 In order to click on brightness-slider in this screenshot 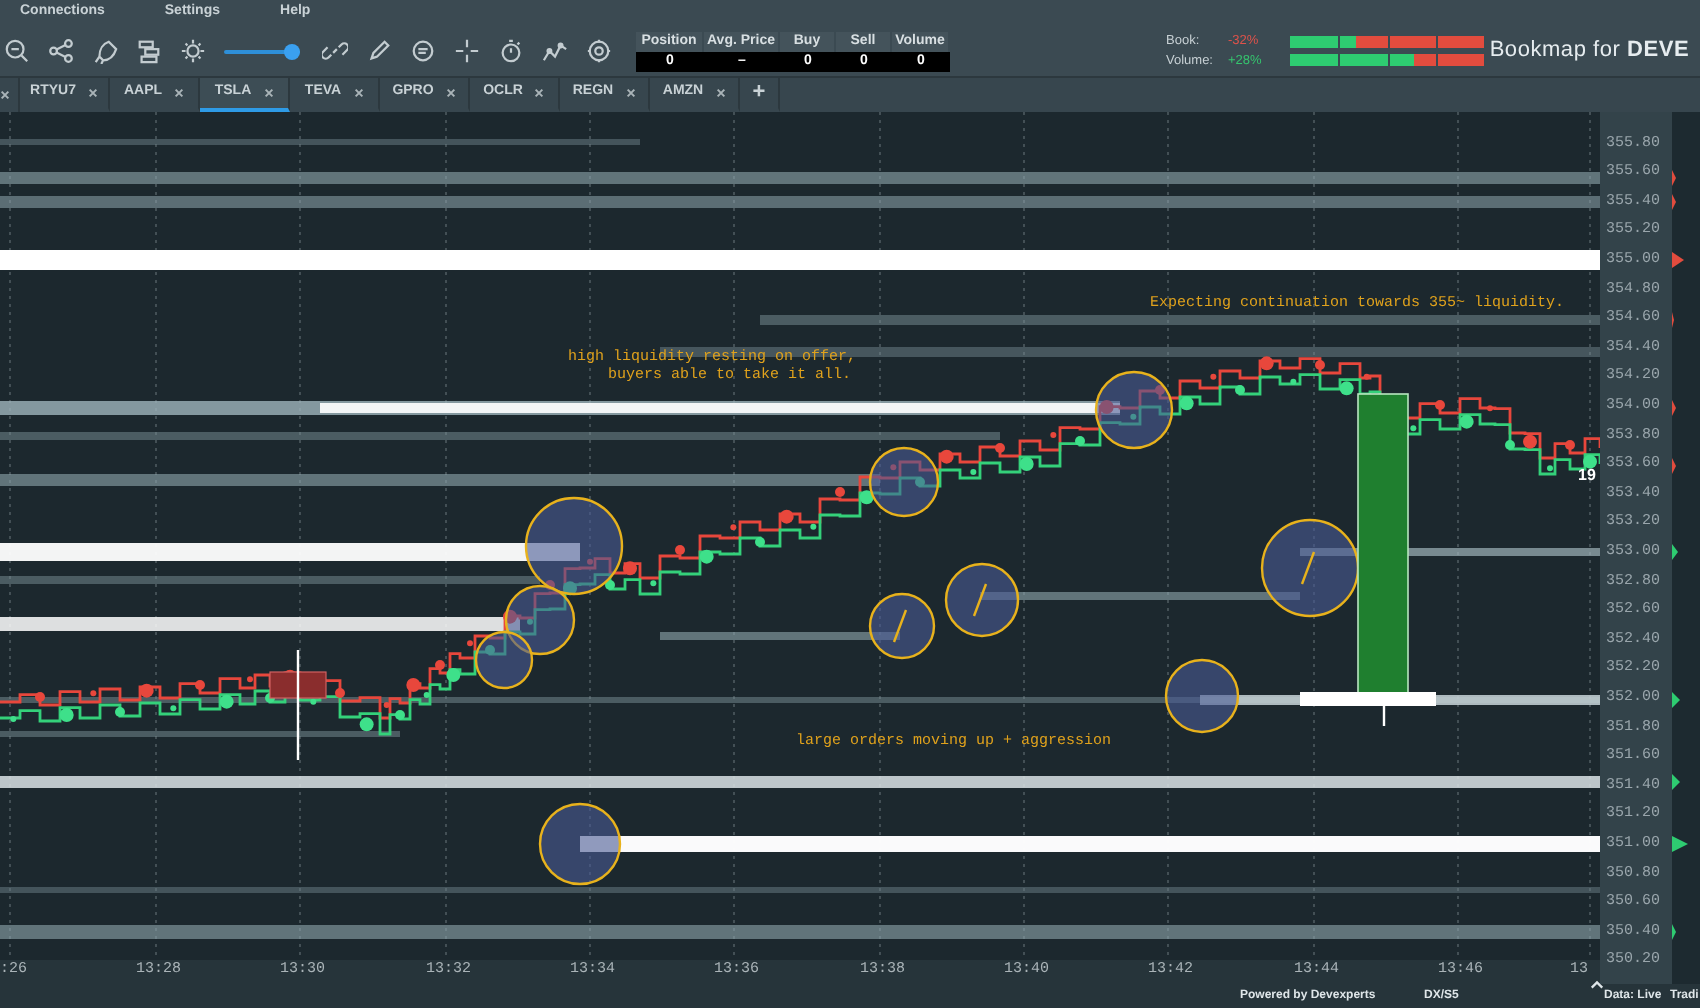, I will do `click(264, 51)`.